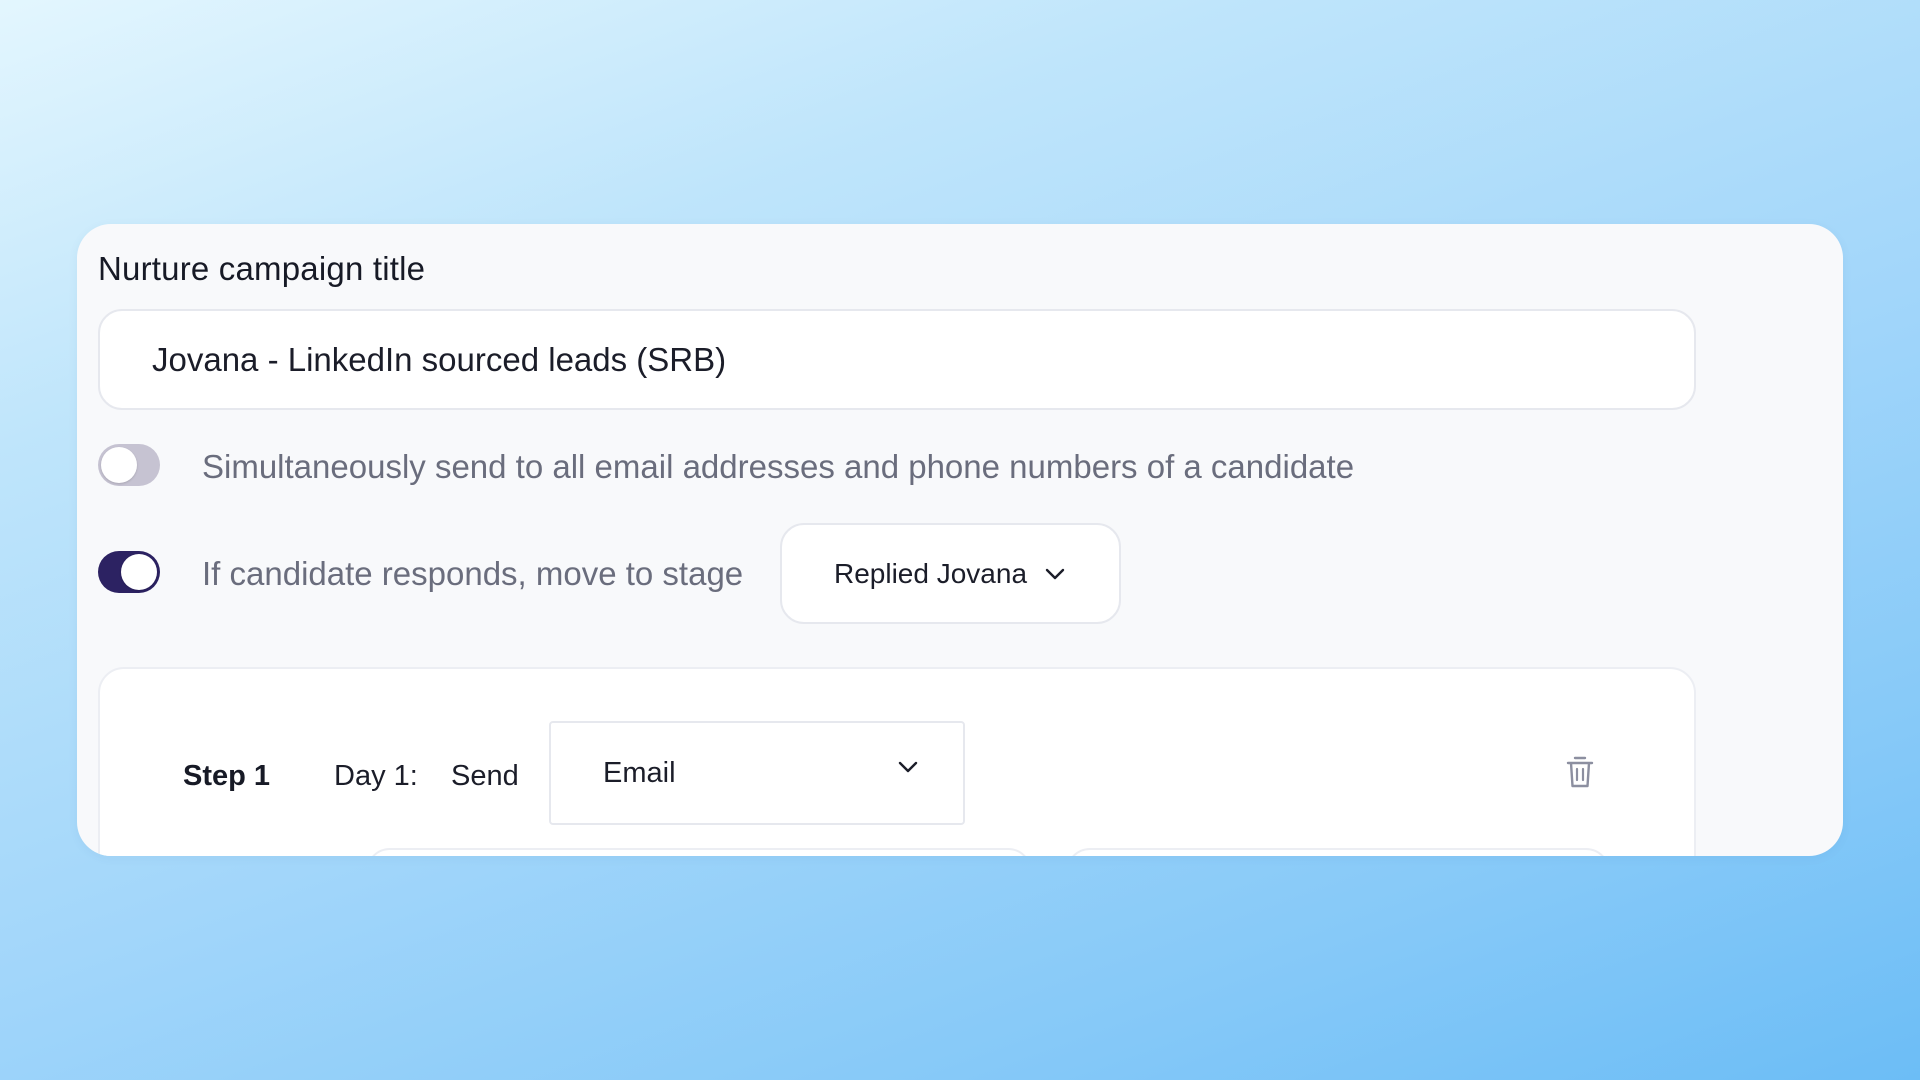 This screenshot has width=1920, height=1080. What do you see at coordinates (639, 772) in the screenshot?
I see `channel-select-value: Email` at bounding box center [639, 772].